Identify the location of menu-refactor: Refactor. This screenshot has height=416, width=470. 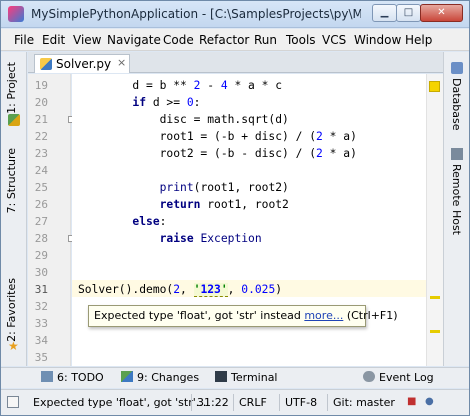
(224, 40).